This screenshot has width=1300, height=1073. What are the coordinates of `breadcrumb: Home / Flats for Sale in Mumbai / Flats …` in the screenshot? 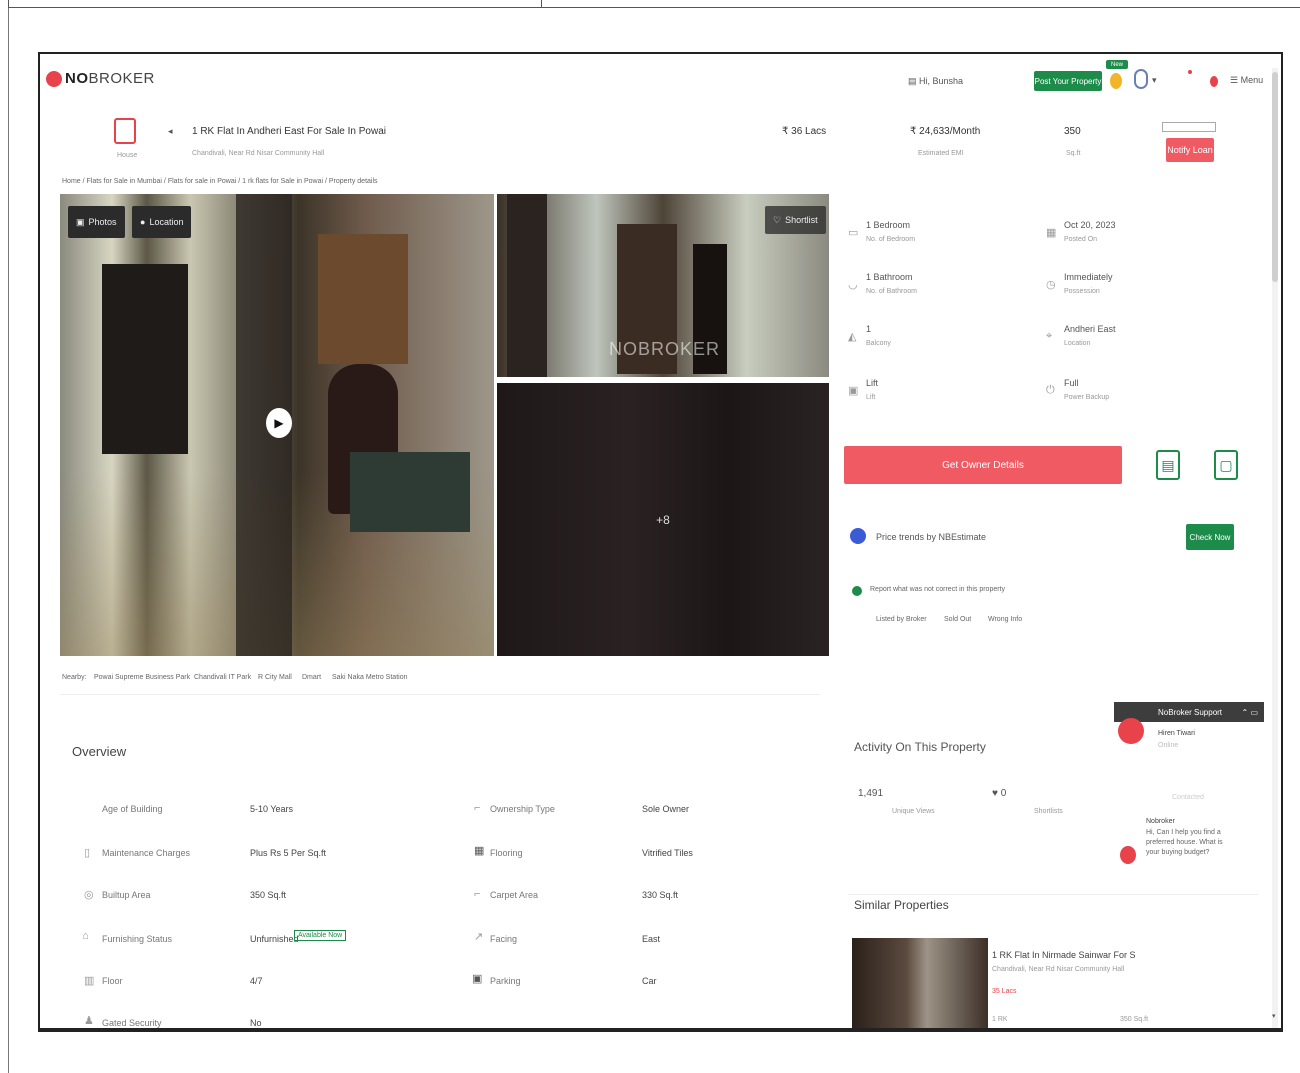 It's located at (220, 181).